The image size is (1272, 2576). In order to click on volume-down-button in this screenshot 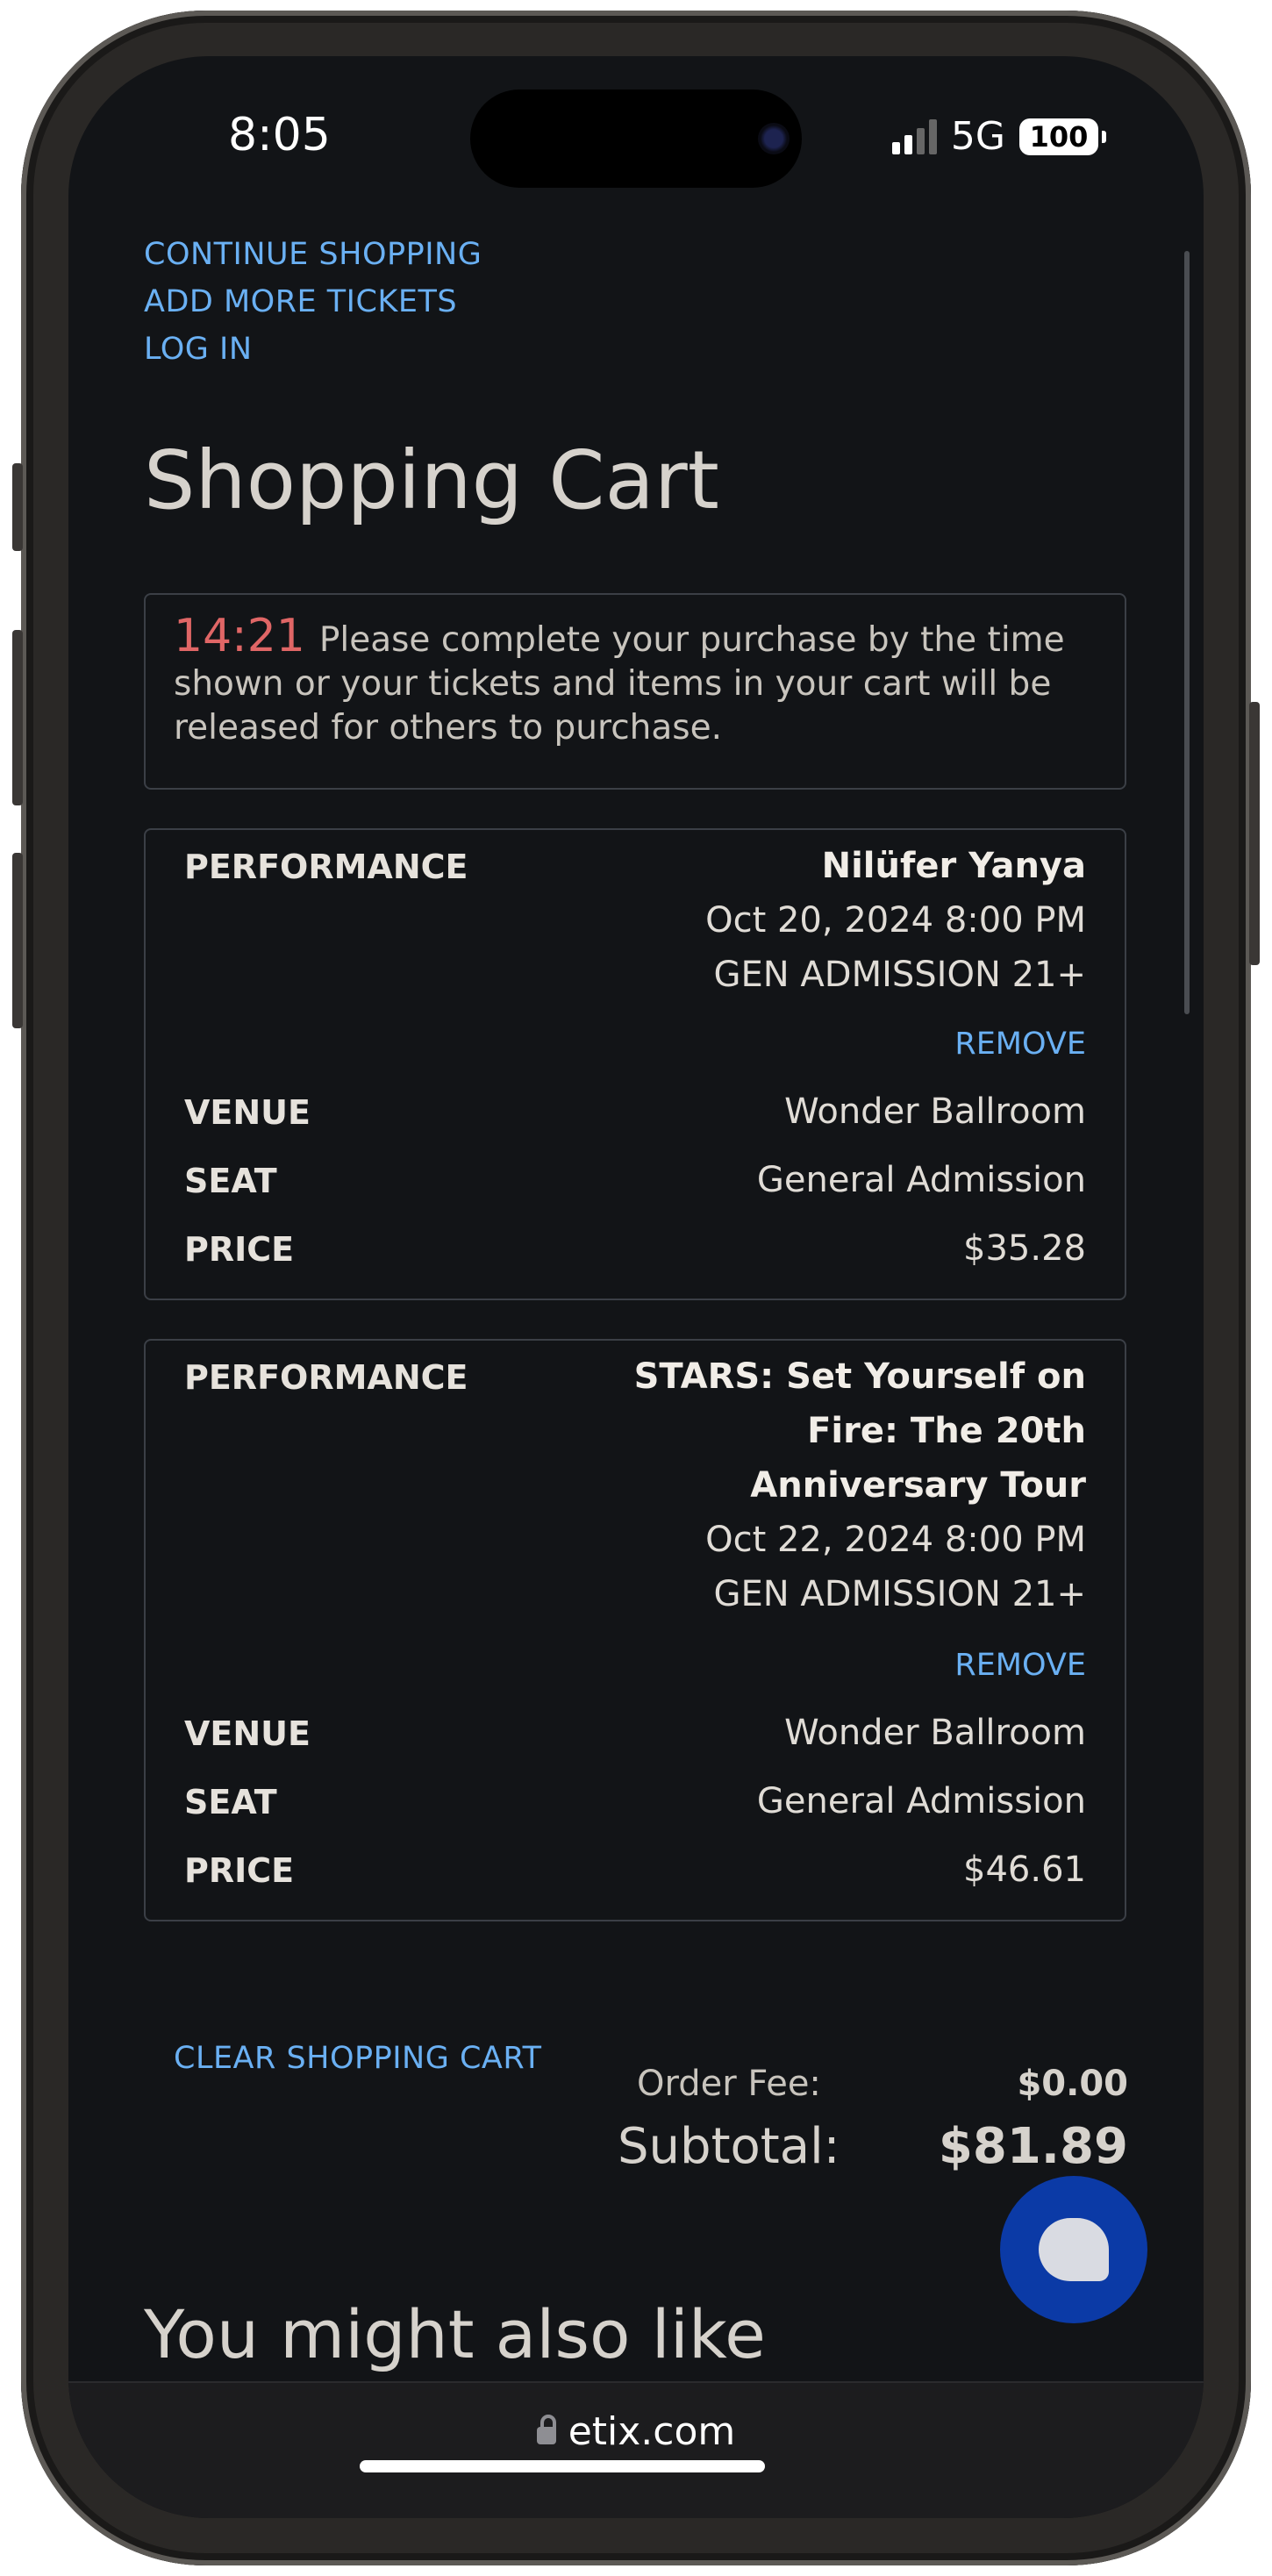, I will do `click(17, 940)`.